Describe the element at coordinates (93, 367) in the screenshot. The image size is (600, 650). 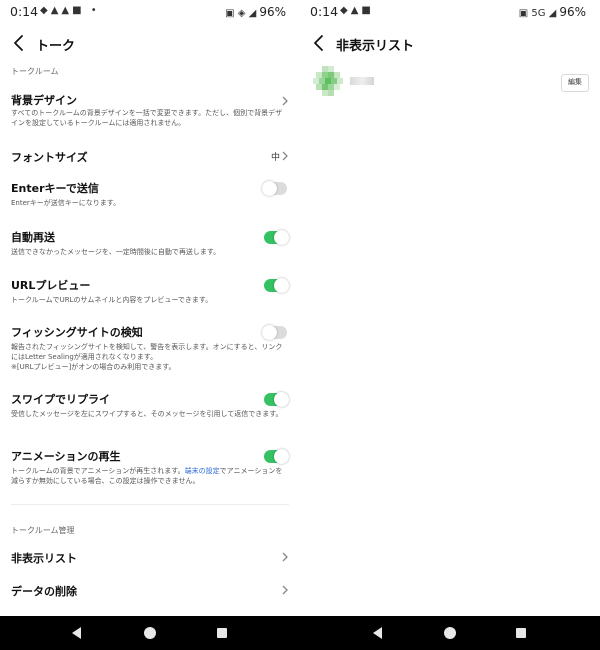
I see `setting-note: ※[URLプレビュー]がオンの場合のみ利用できます。` at that location.